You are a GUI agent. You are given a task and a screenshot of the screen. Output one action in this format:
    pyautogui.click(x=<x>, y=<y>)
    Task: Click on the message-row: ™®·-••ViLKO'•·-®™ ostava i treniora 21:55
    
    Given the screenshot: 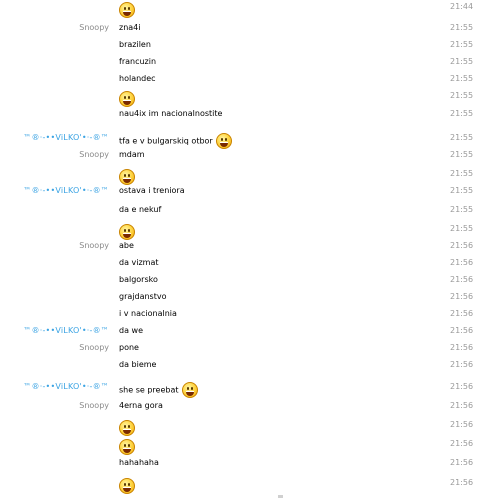 What is the action you would take?
    pyautogui.click(x=246, y=192)
    